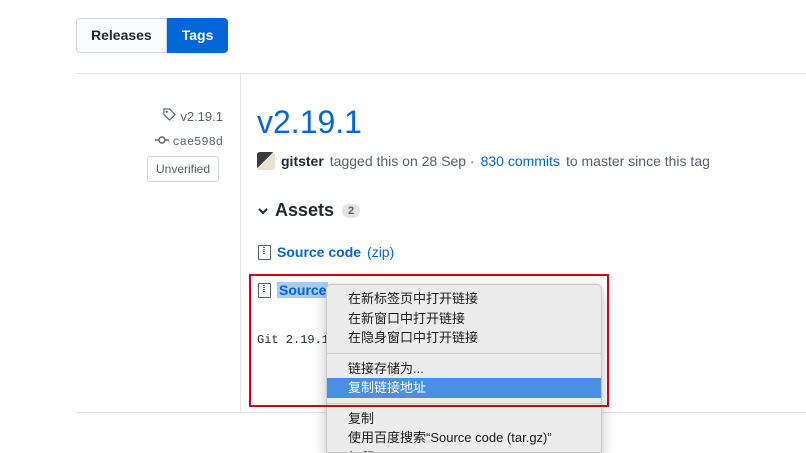  What do you see at coordinates (351, 211) in the screenshot?
I see `assets-count: 2` at bounding box center [351, 211].